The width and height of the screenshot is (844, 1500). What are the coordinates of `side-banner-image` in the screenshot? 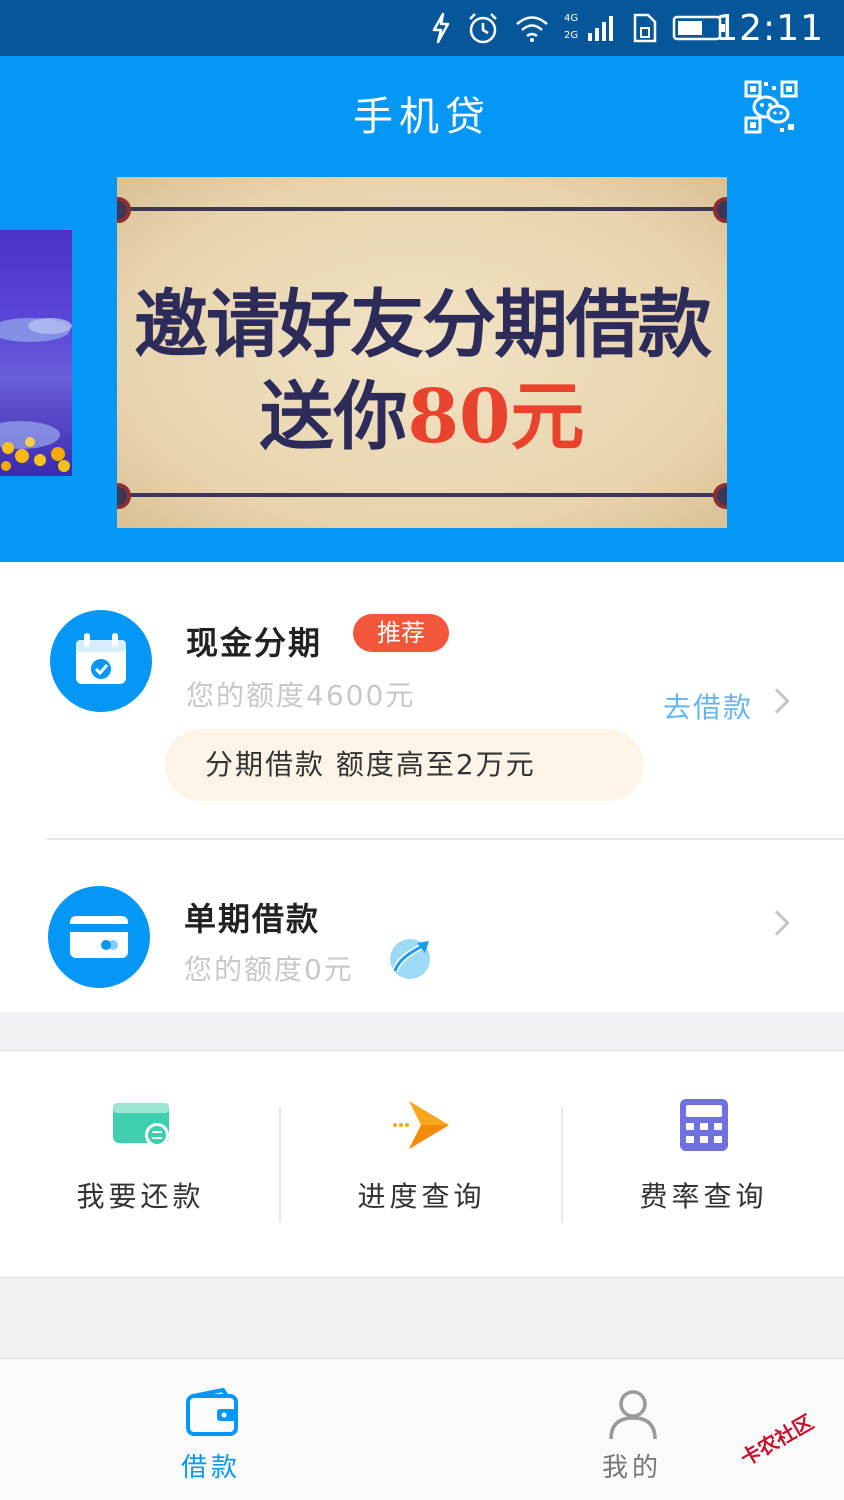 It's located at (36, 353).